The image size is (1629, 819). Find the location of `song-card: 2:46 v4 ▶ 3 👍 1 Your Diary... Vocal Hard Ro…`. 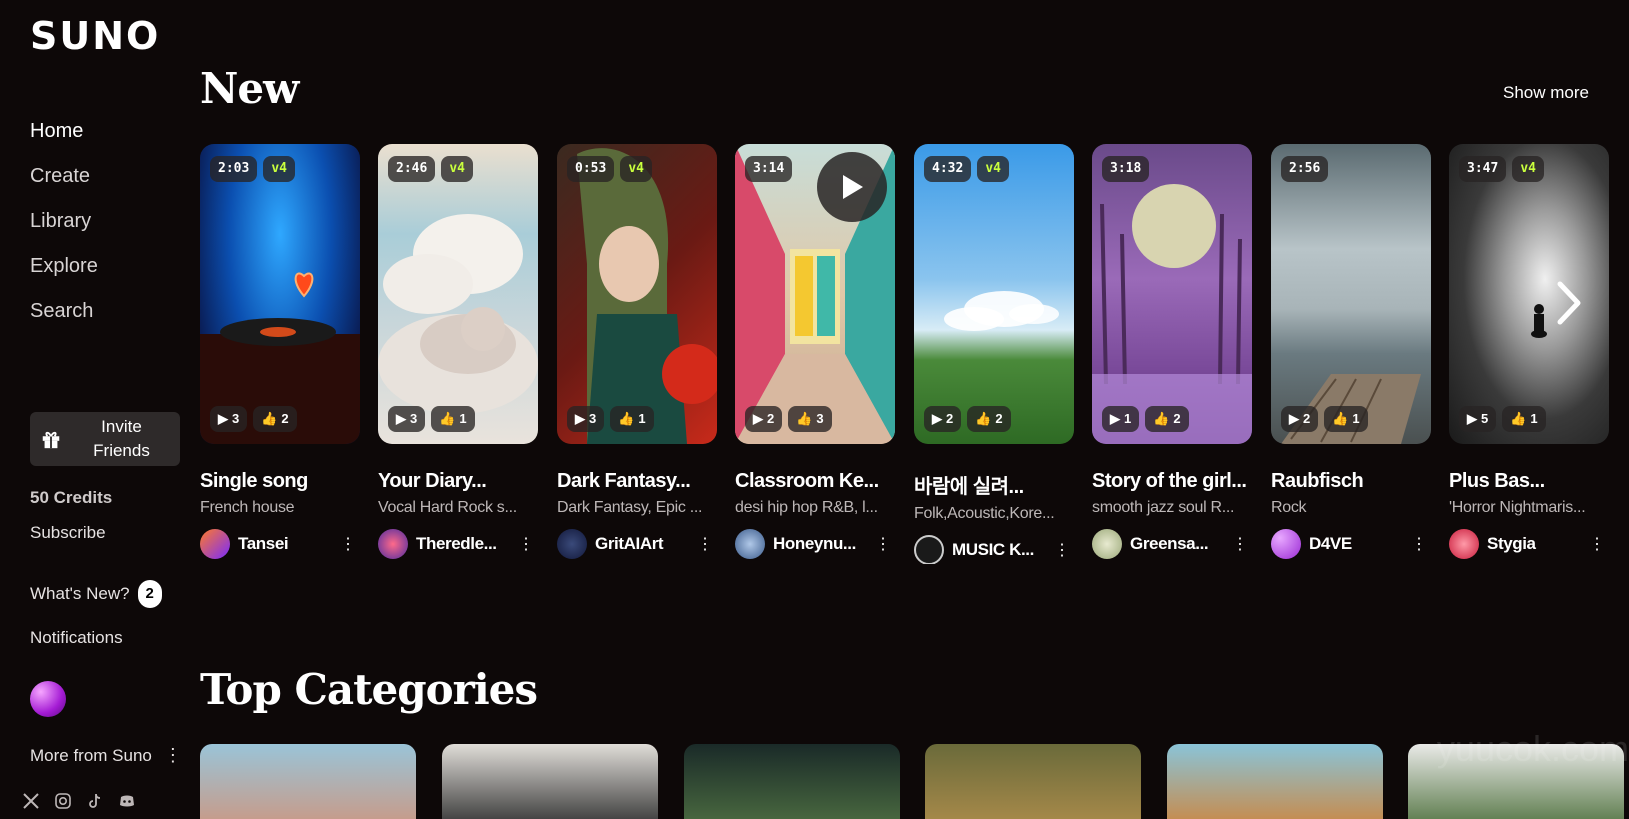

song-card: 2:46 v4 ▶ 3 👍 1 Your Diary... Vocal Hard Ro… is located at coordinates (458, 351).